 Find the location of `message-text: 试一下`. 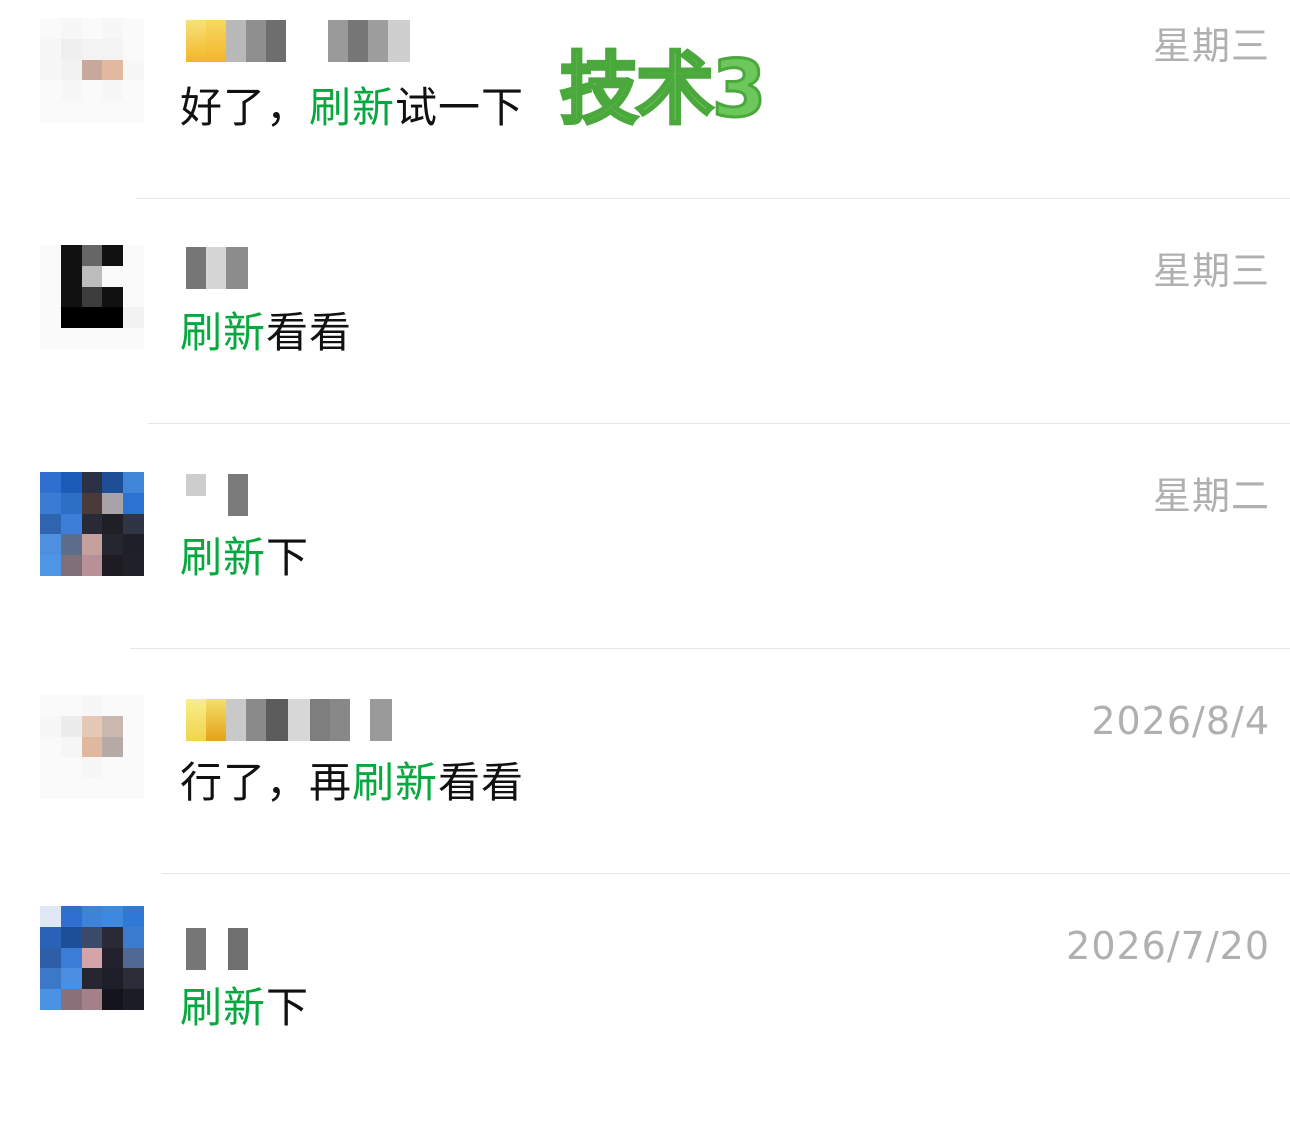

message-text: 试一下 is located at coordinates (460, 107).